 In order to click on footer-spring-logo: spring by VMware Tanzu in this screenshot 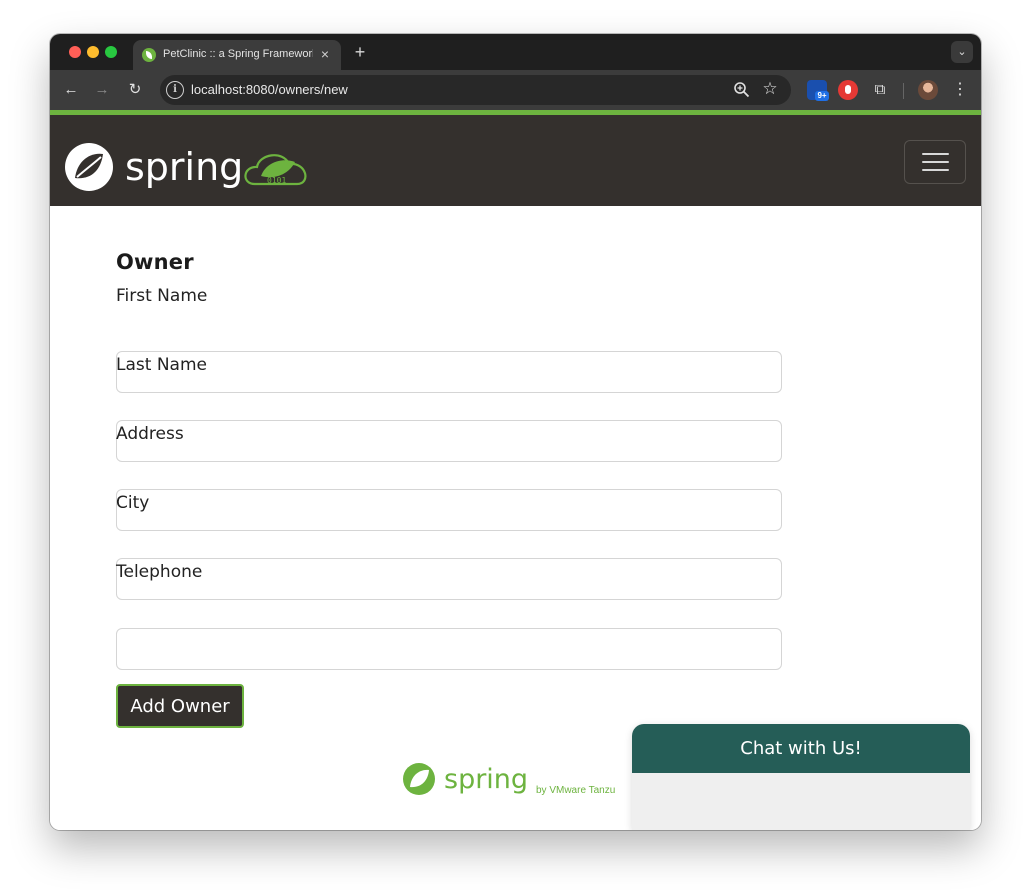, I will do `click(517, 780)`.